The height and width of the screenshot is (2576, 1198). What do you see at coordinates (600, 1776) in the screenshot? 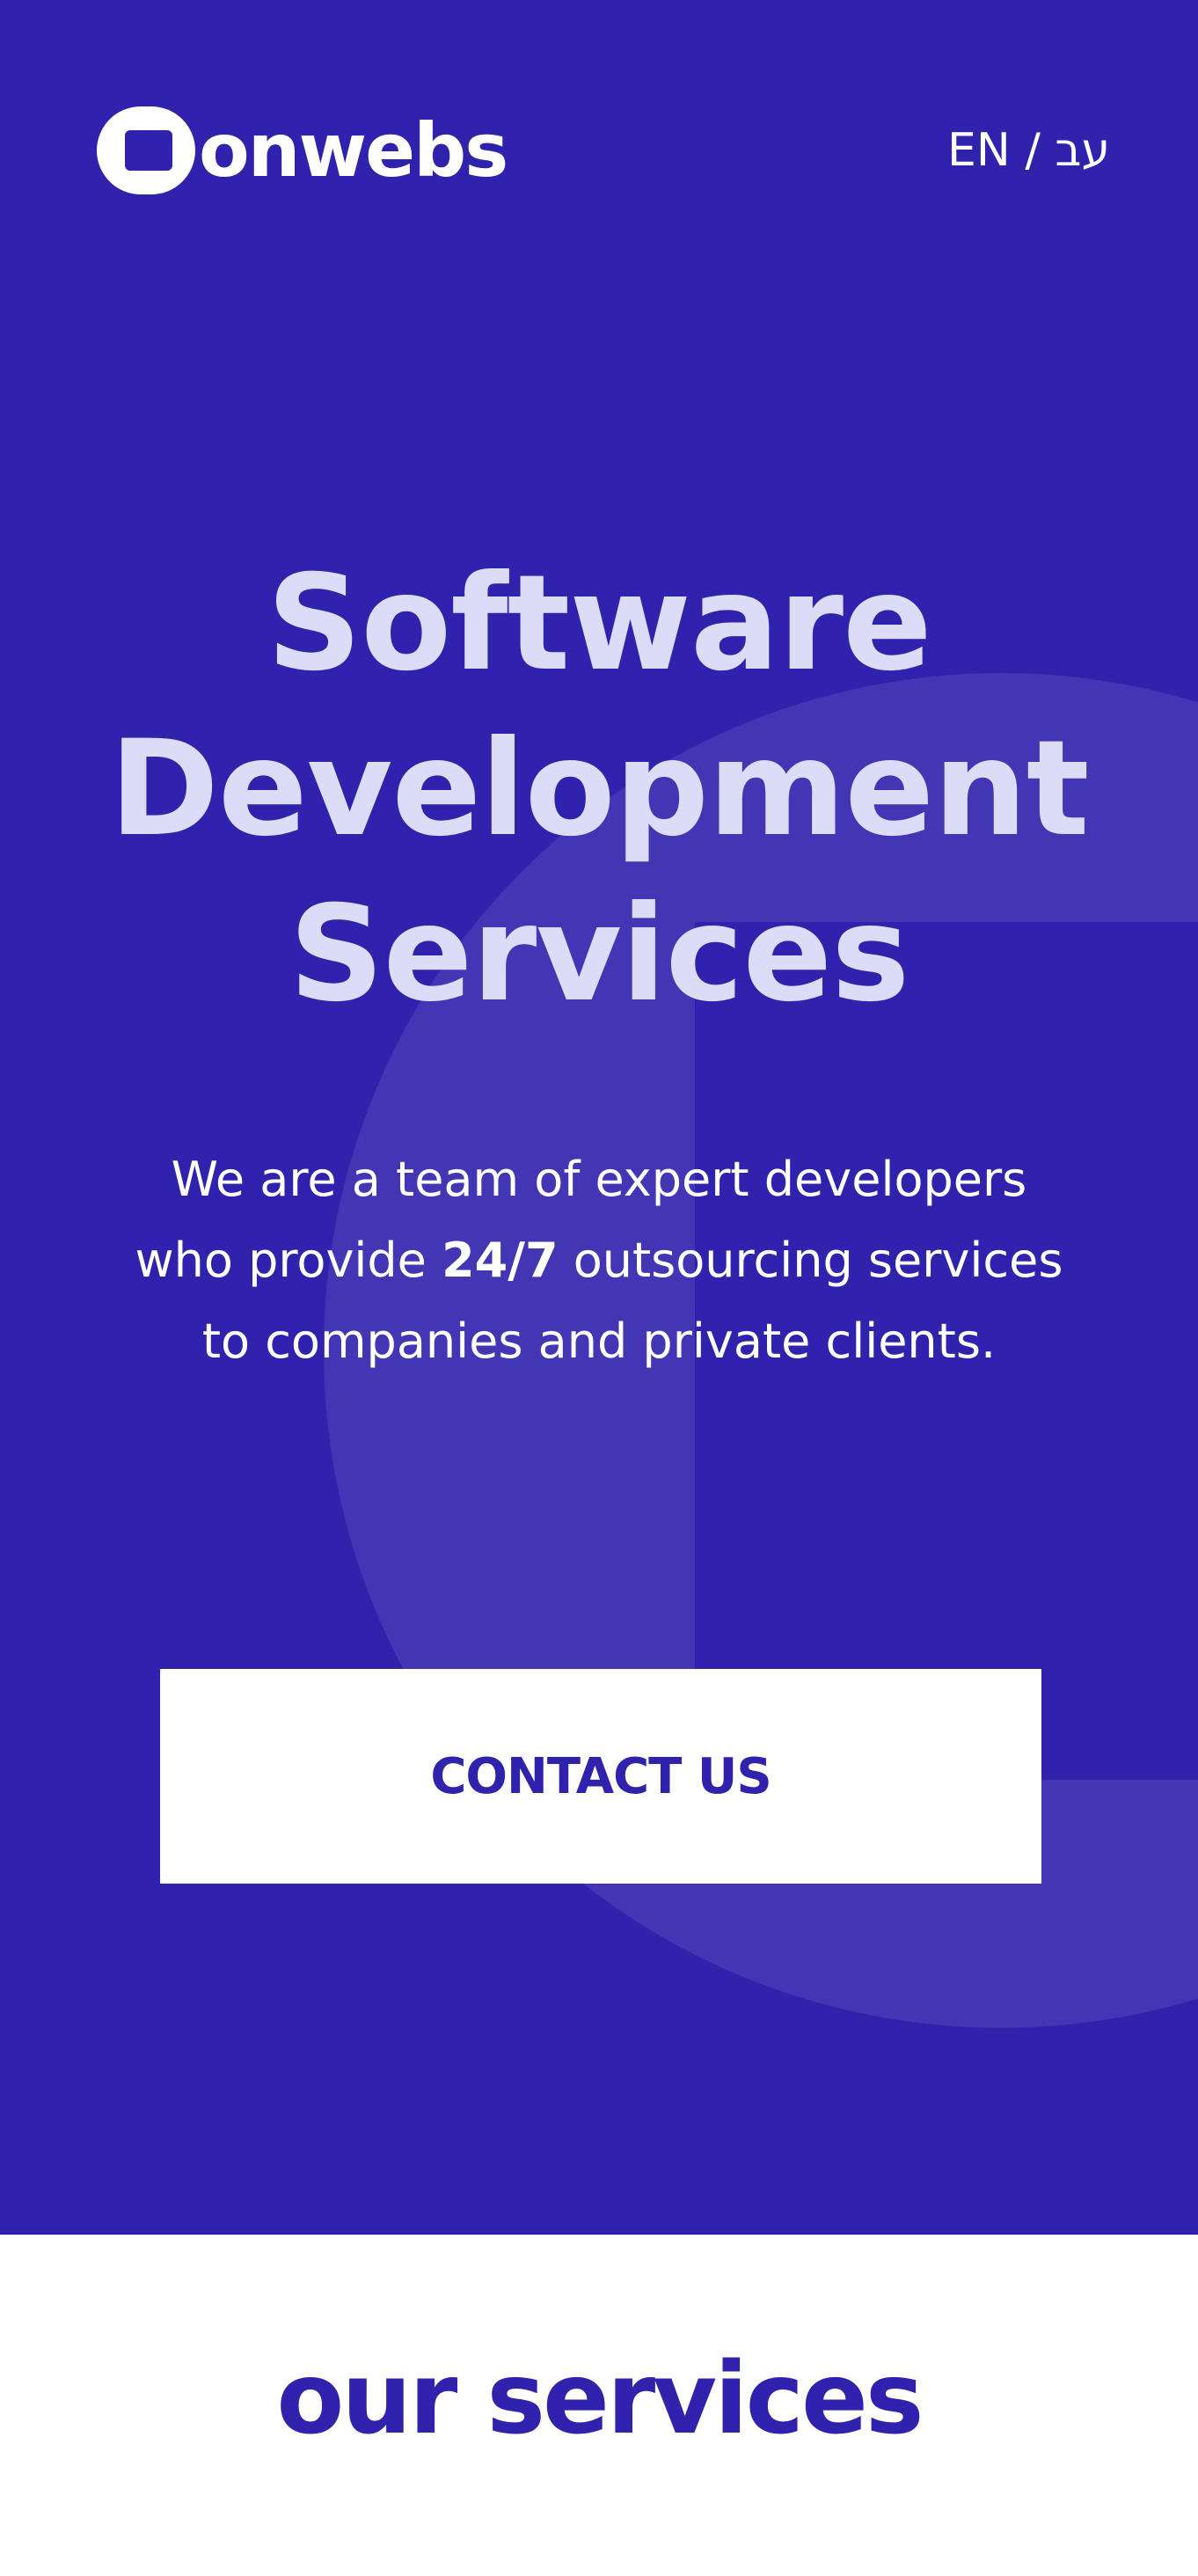
I see `contact-us-button: CONTACT US` at bounding box center [600, 1776].